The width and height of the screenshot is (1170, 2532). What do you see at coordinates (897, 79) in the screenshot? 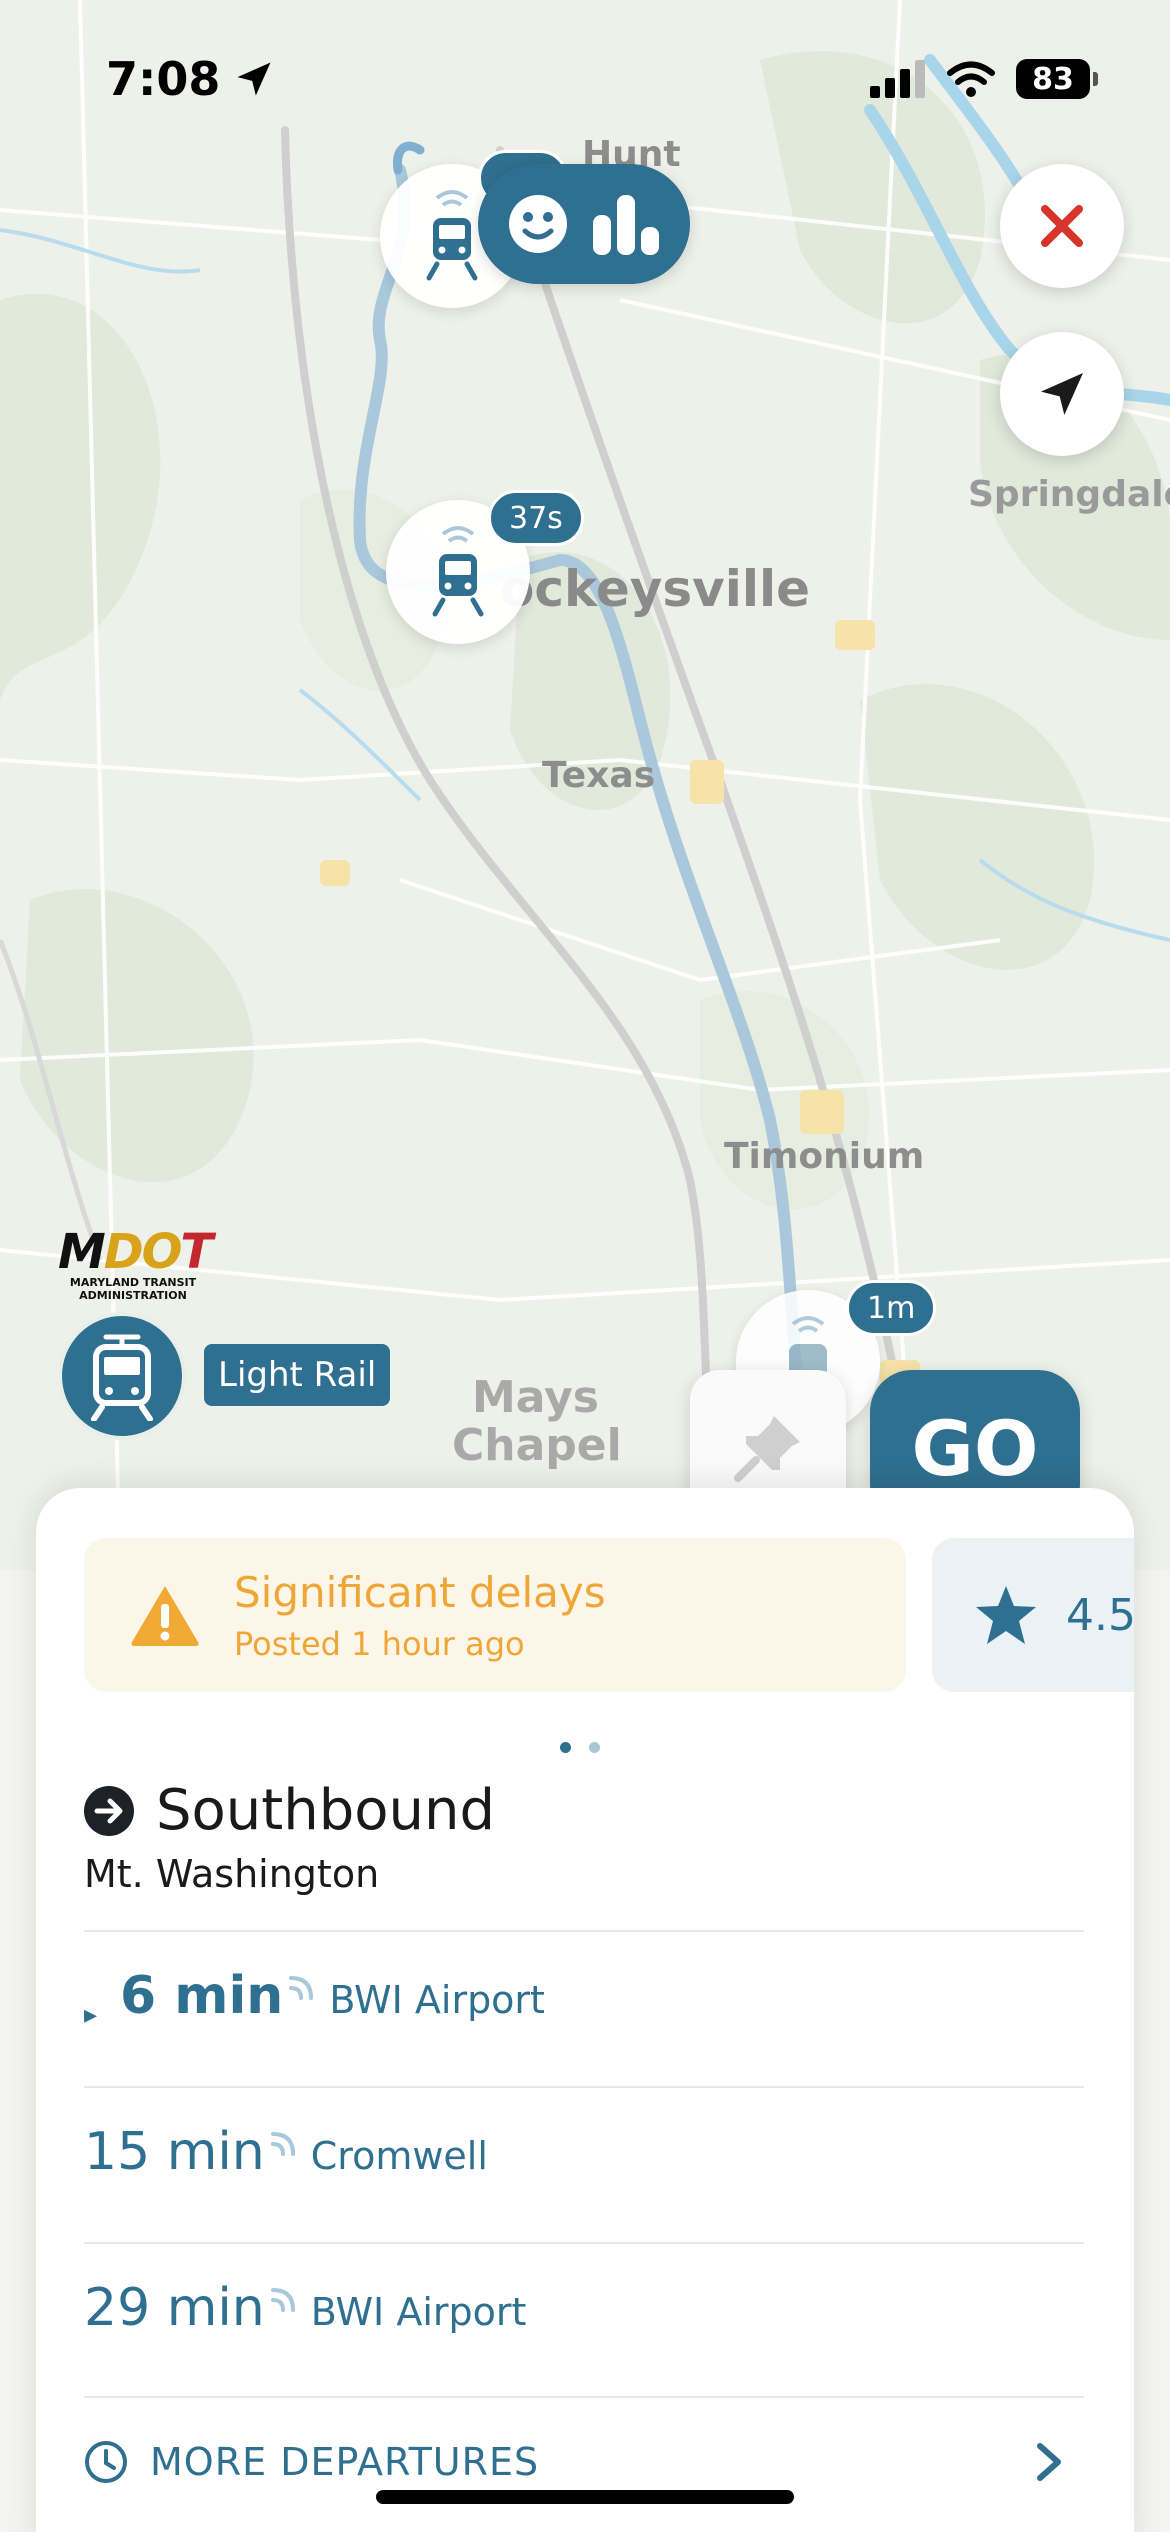
I see `cellular-signal-icon` at bounding box center [897, 79].